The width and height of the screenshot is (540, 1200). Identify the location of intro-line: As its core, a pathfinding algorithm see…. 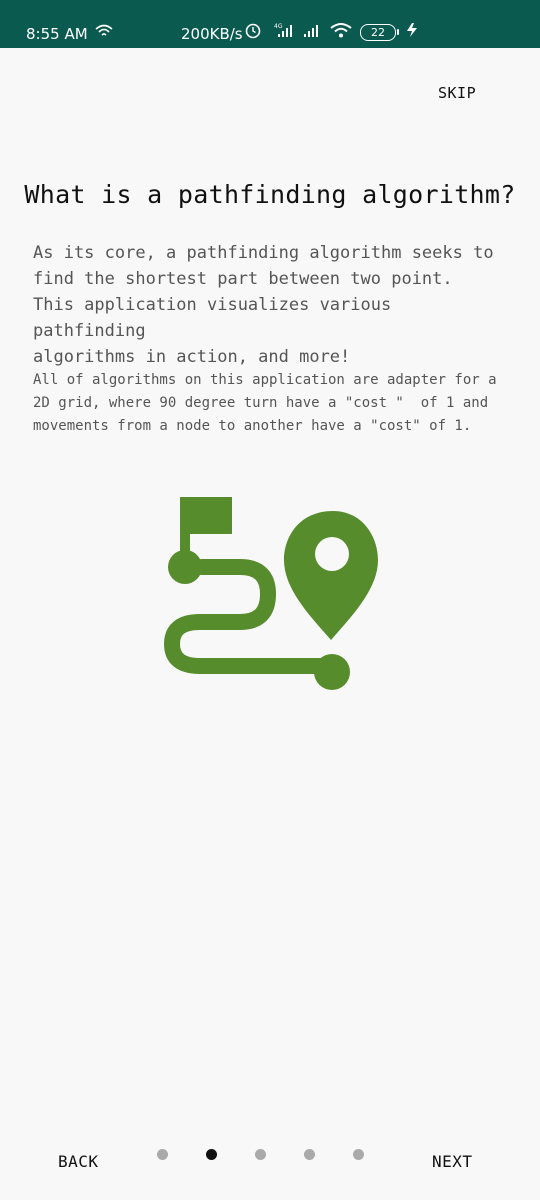
(263, 253).